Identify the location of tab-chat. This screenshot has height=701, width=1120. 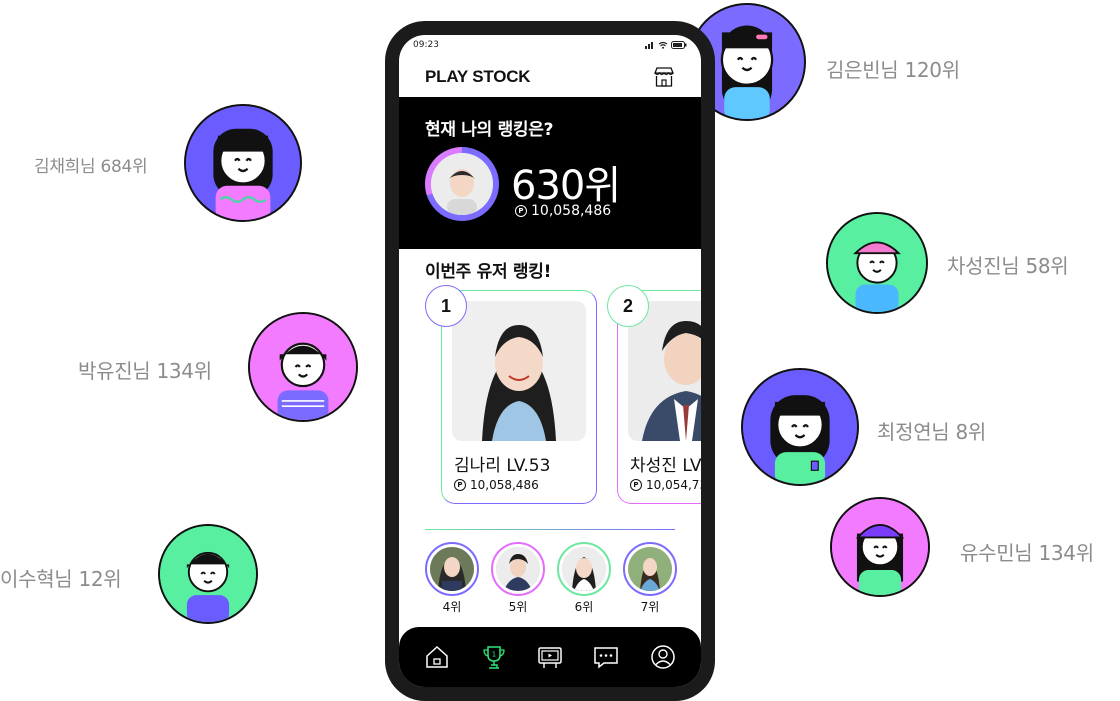
(606, 657).